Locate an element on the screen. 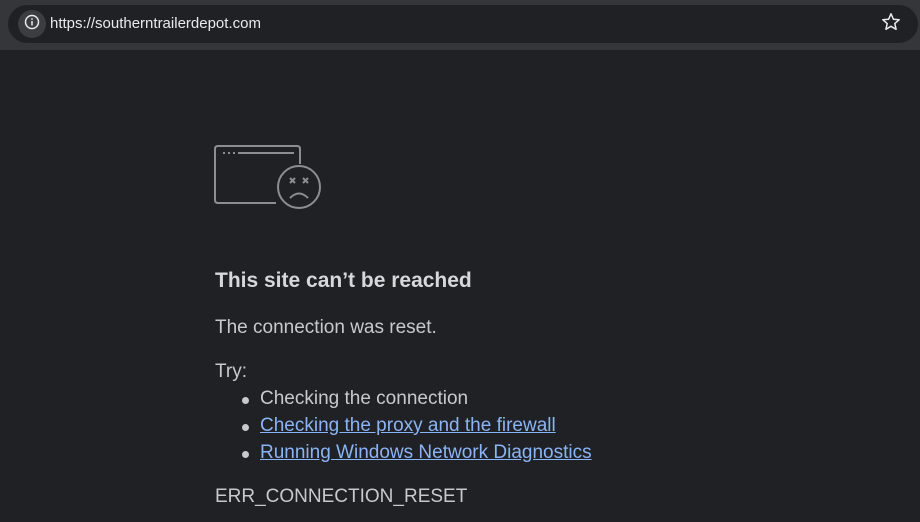  info-icon is located at coordinates (32, 24).